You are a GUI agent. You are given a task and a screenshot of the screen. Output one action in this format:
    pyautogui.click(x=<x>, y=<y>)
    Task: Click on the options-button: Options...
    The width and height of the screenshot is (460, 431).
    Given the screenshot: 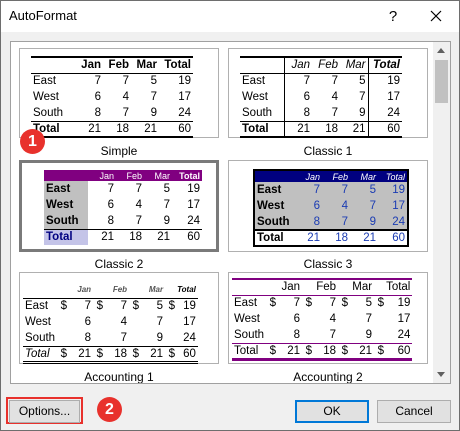 What is the action you would take?
    pyautogui.click(x=44, y=411)
    